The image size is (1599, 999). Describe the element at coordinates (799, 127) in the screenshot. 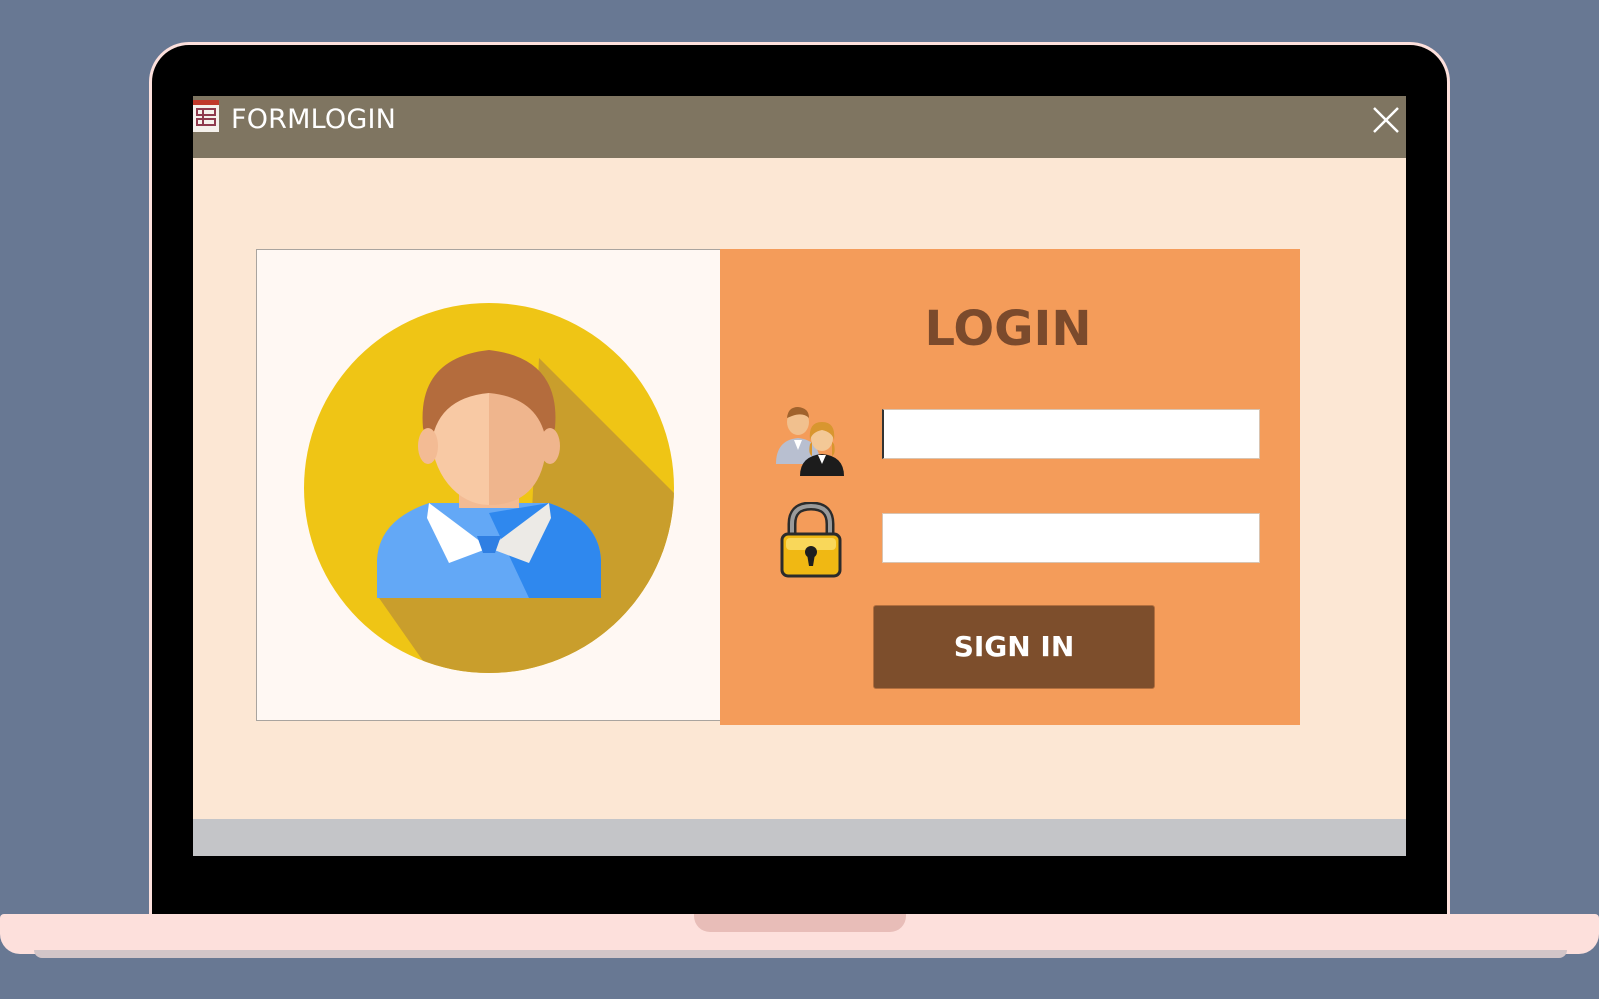

I see `title-bar: FORMLOGIN` at that location.